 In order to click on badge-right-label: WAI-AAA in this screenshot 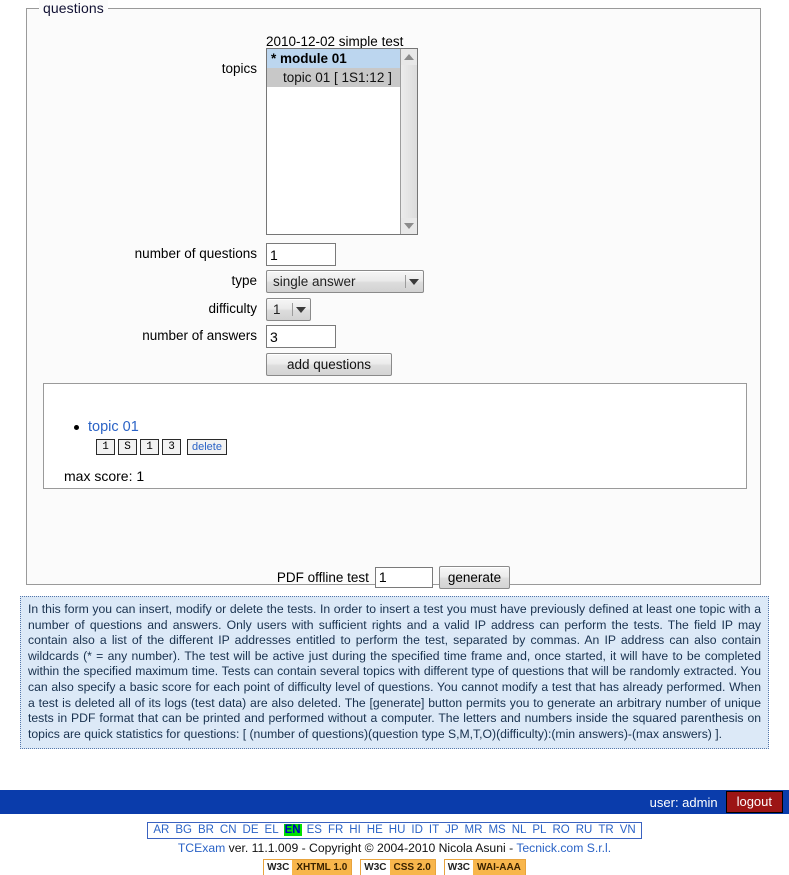, I will do `click(499, 867)`.